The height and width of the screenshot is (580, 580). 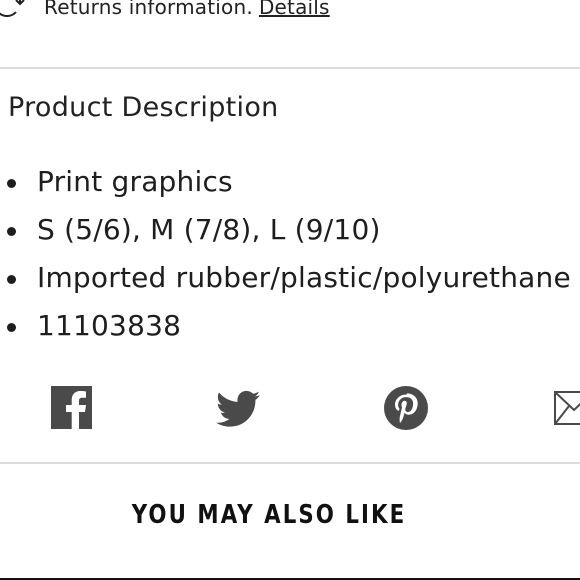 I want to click on pinterest-icon, so click(x=406, y=408).